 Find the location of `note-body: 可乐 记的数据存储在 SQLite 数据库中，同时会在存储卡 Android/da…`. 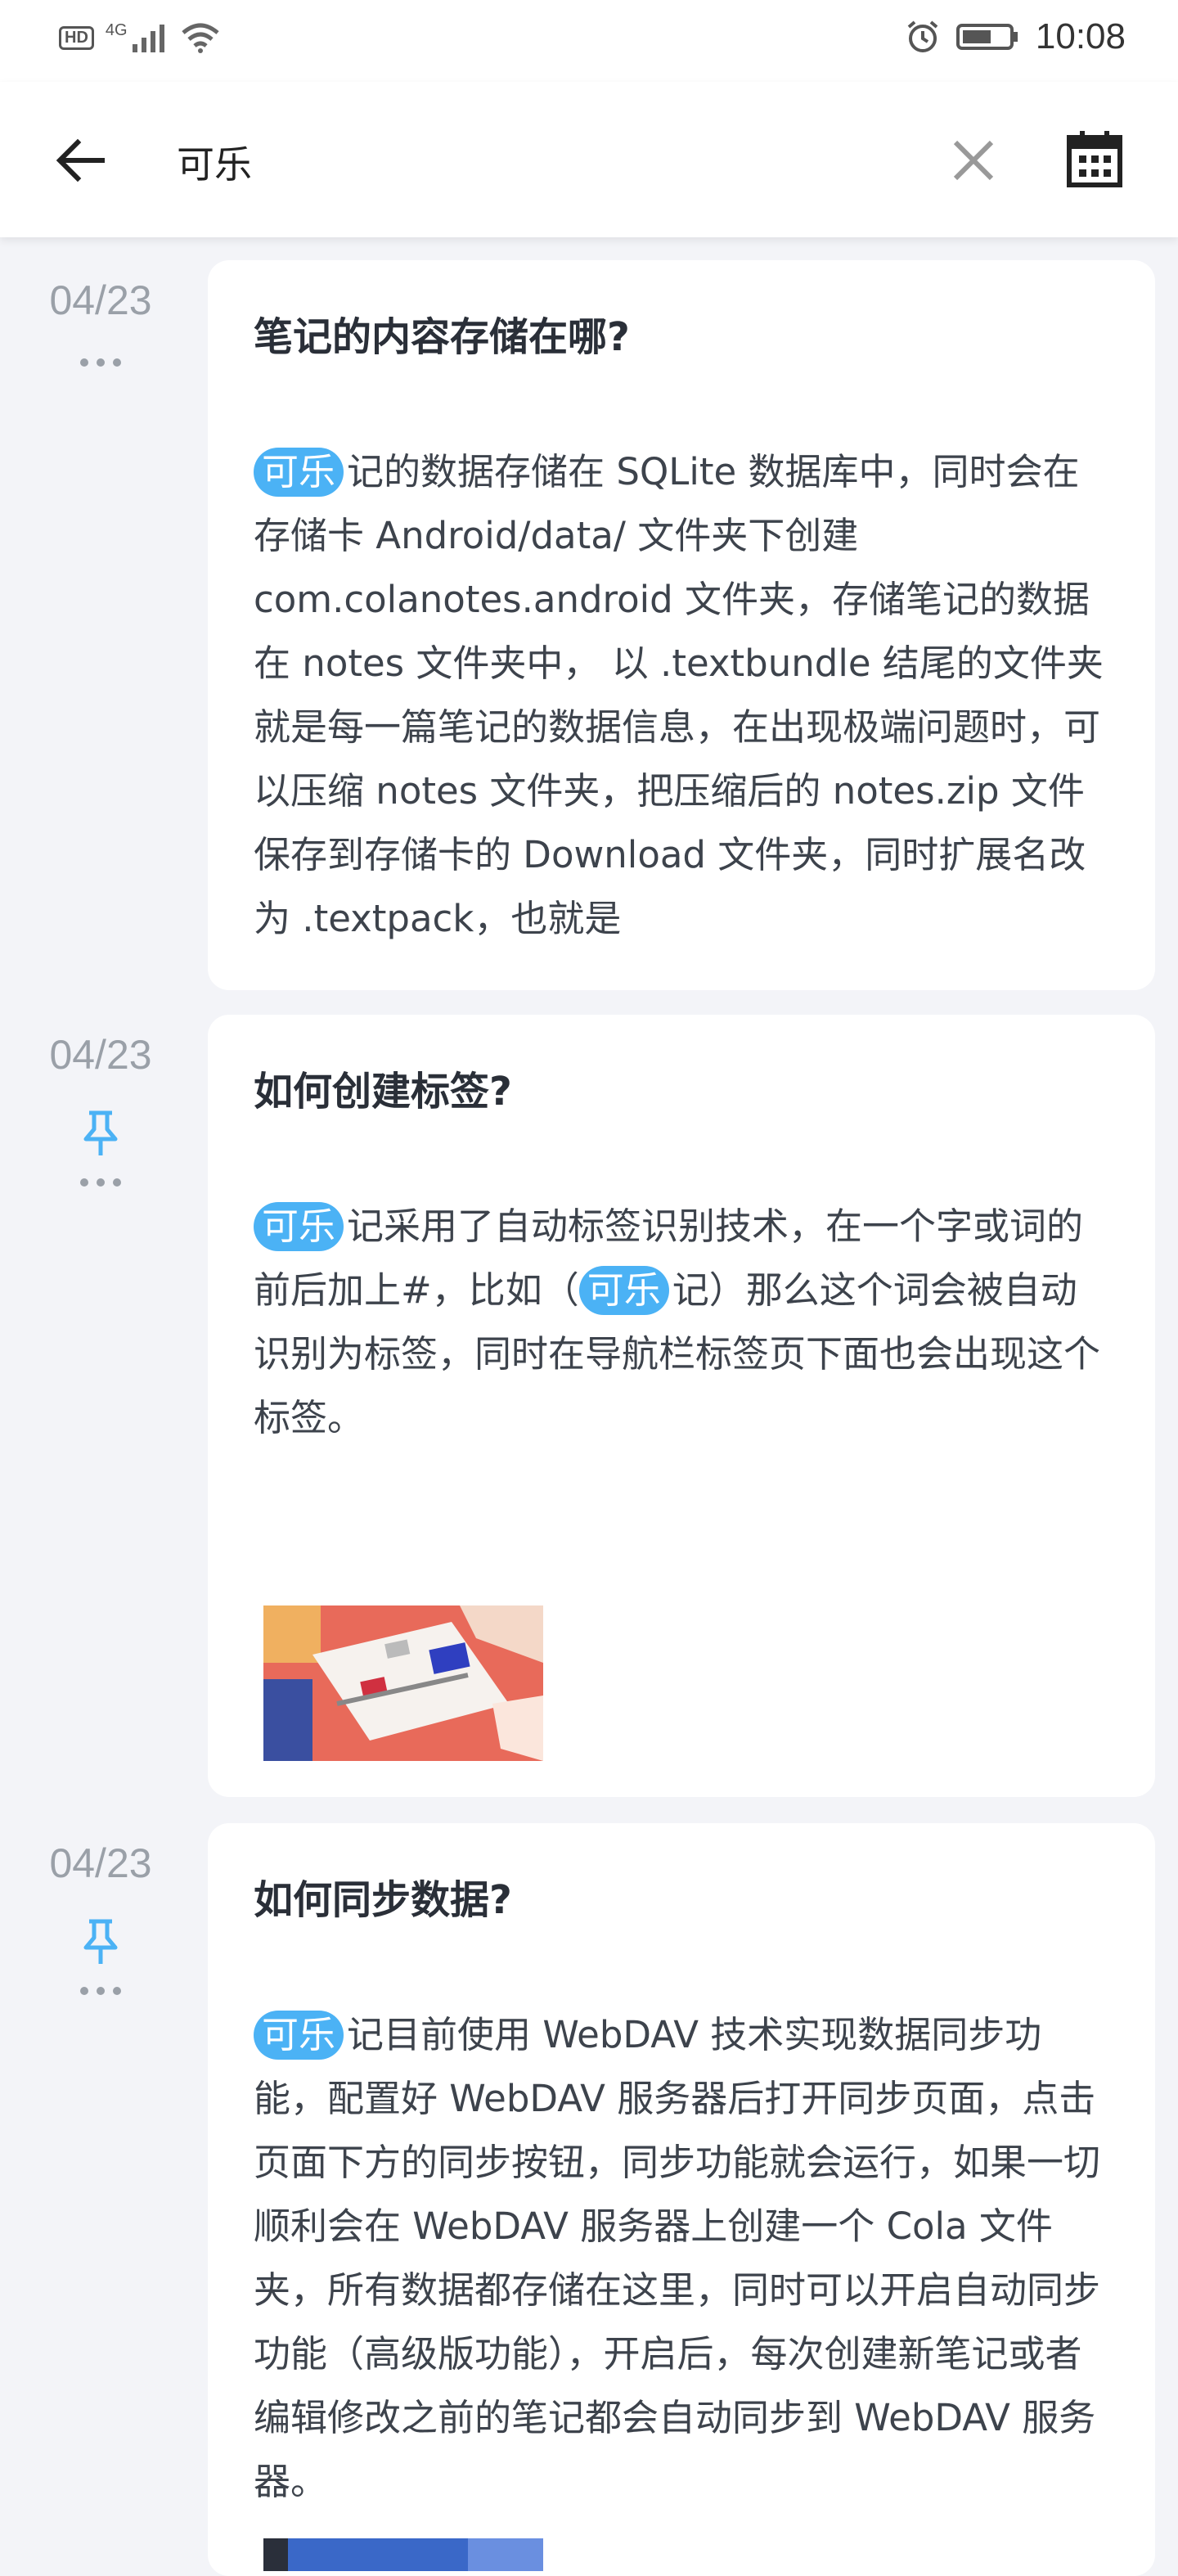

note-body: 可乐 记的数据存储在 SQLite 数据库中，同时会在存储卡 Android/da… is located at coordinates (681, 695).